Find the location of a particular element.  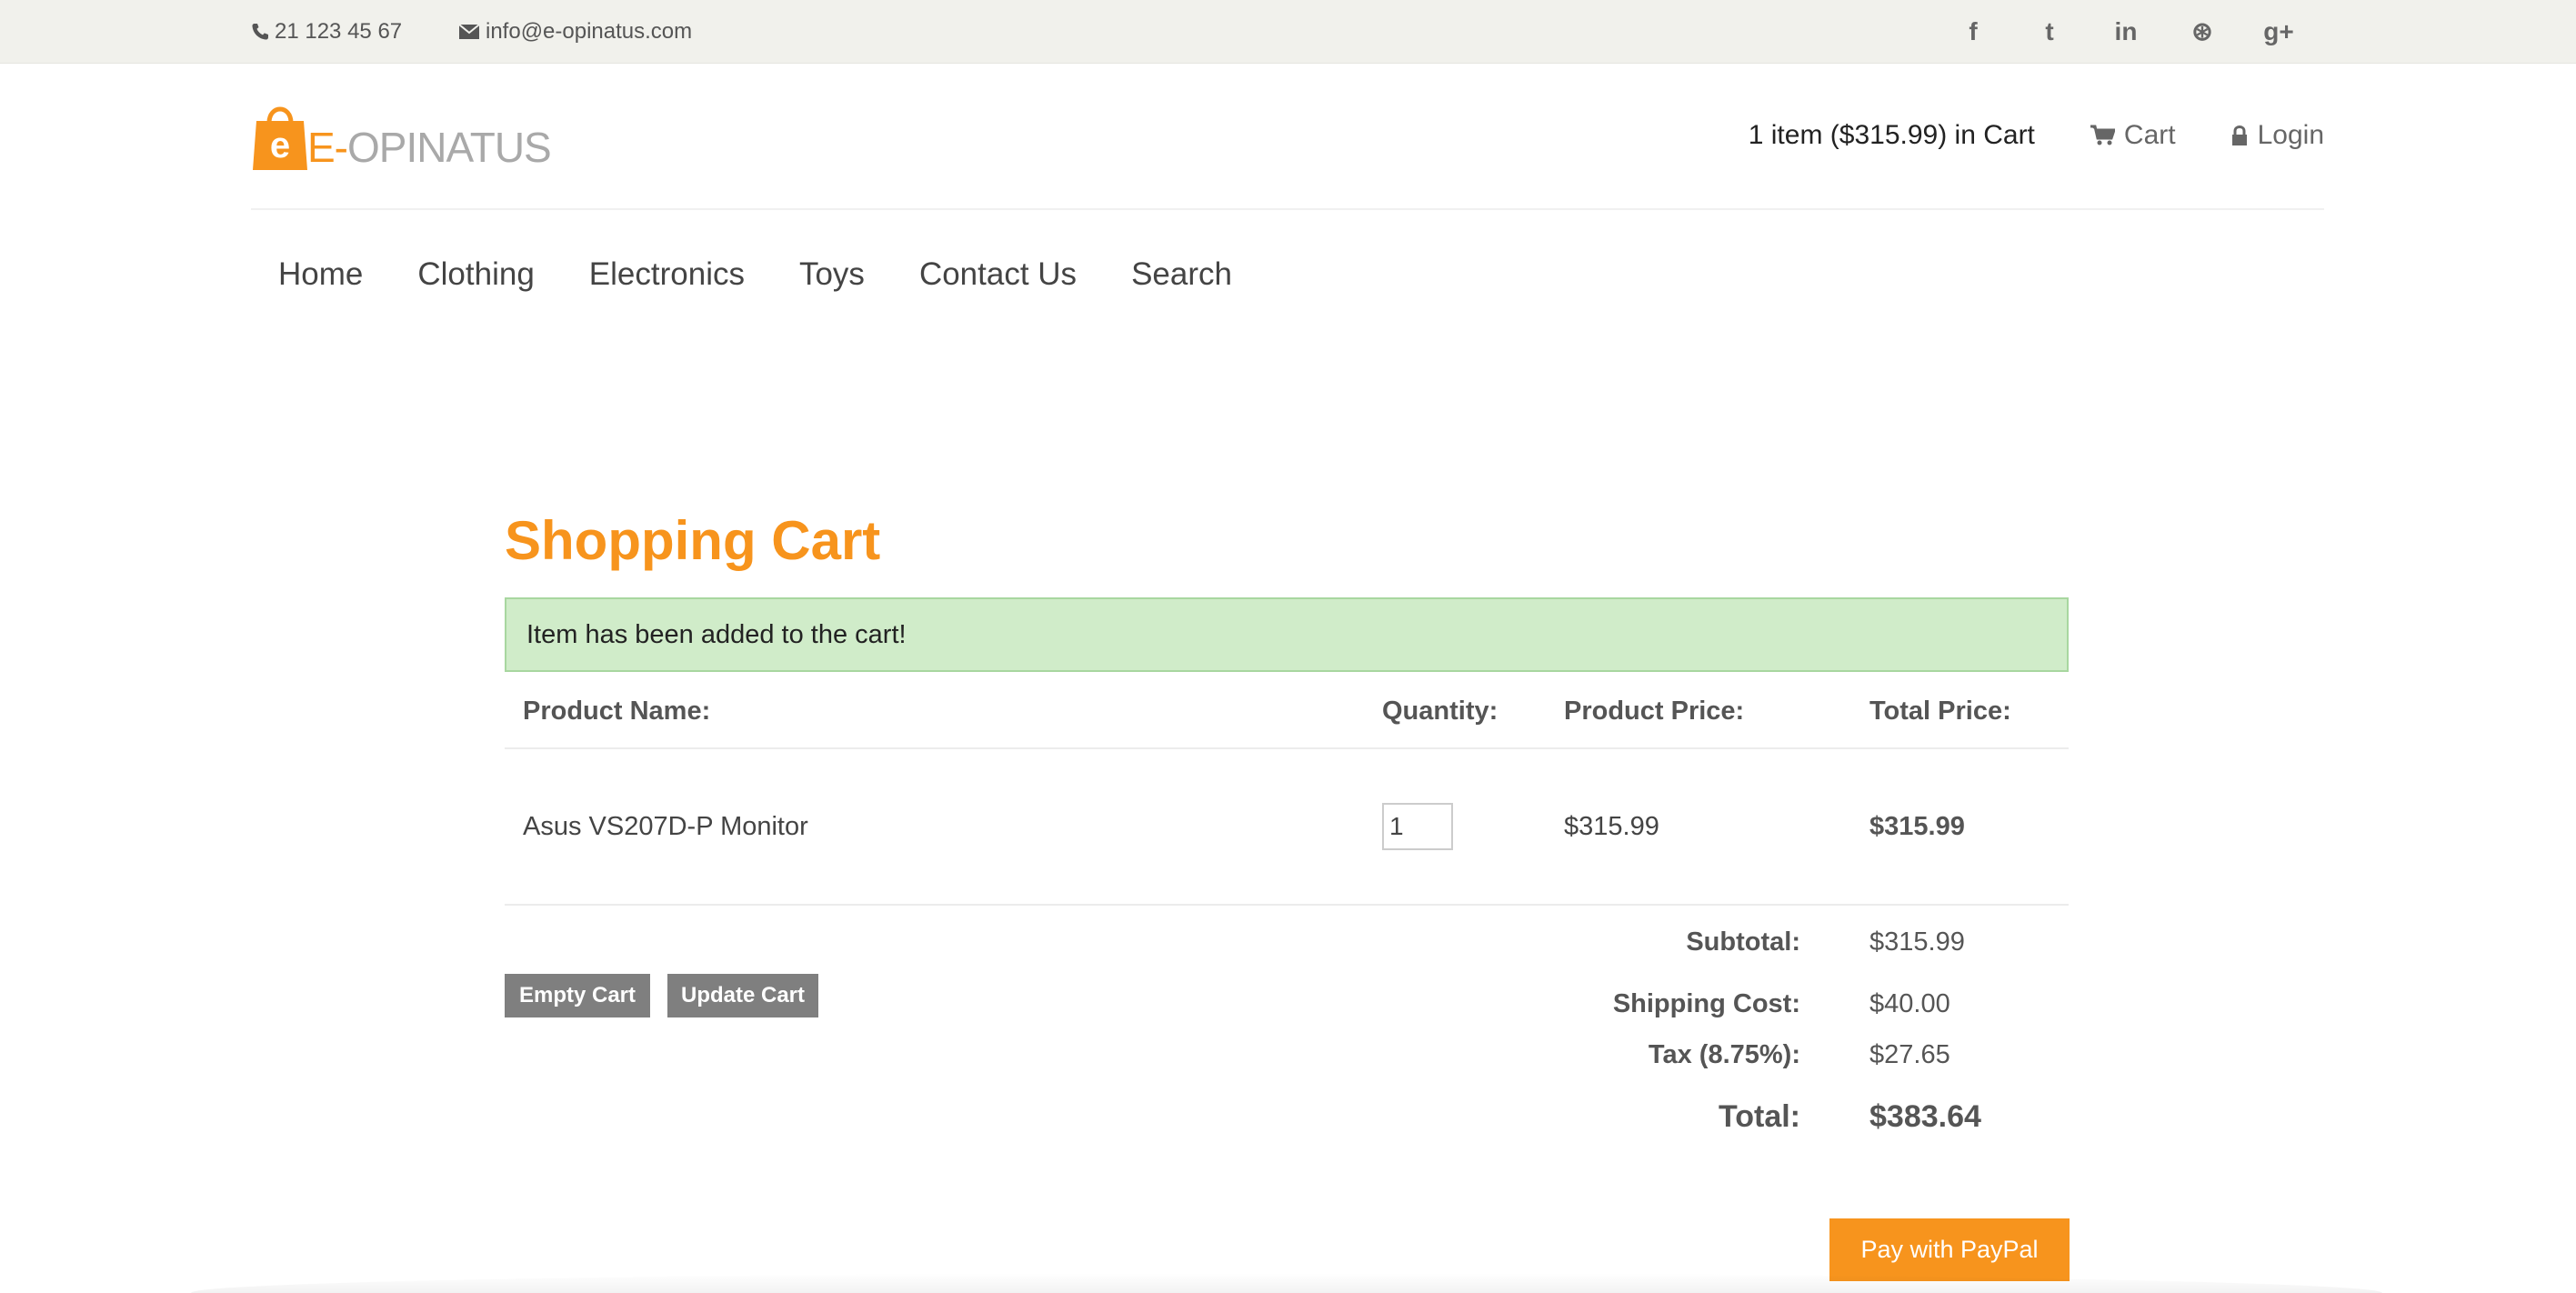

dribbble-icon: ⊛ is located at coordinates (2202, 32).